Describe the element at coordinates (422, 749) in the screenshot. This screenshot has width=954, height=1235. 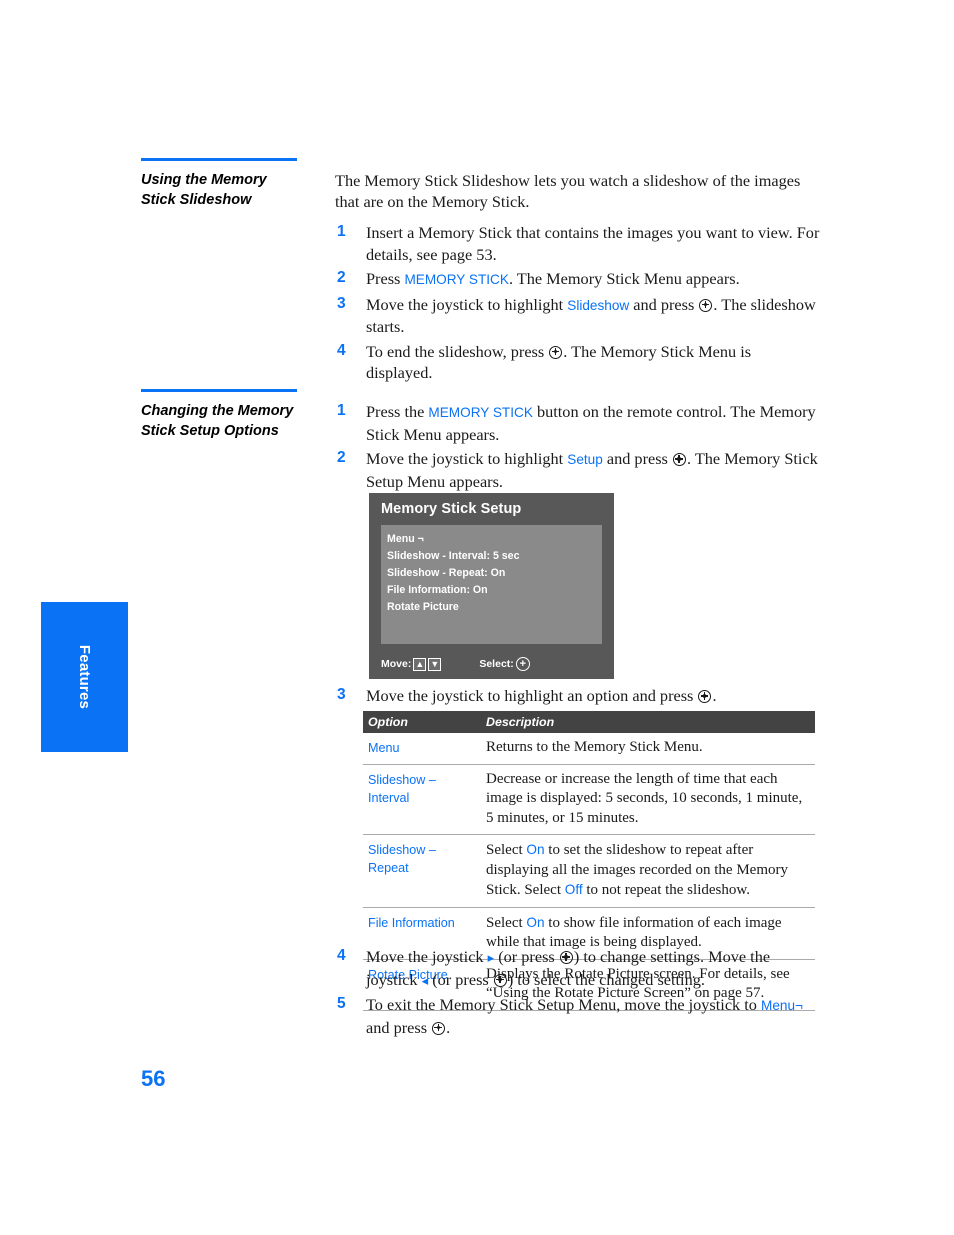
I see `option-name-cell: Menu` at that location.